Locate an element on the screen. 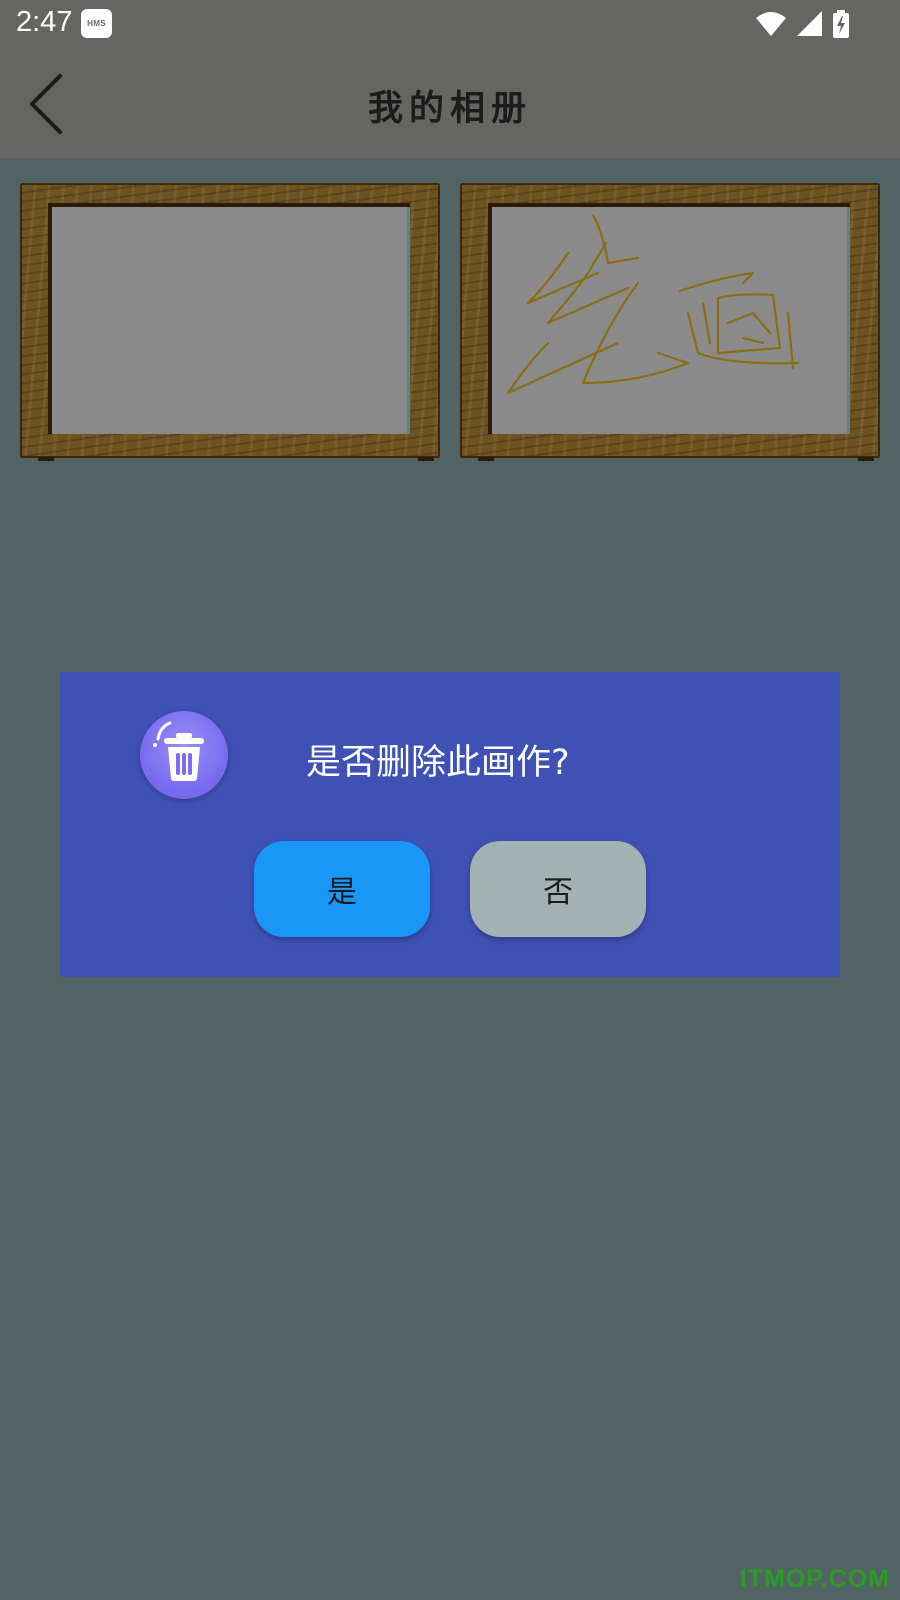  status-bar: 2:47 HMS is located at coordinates (450, 25).